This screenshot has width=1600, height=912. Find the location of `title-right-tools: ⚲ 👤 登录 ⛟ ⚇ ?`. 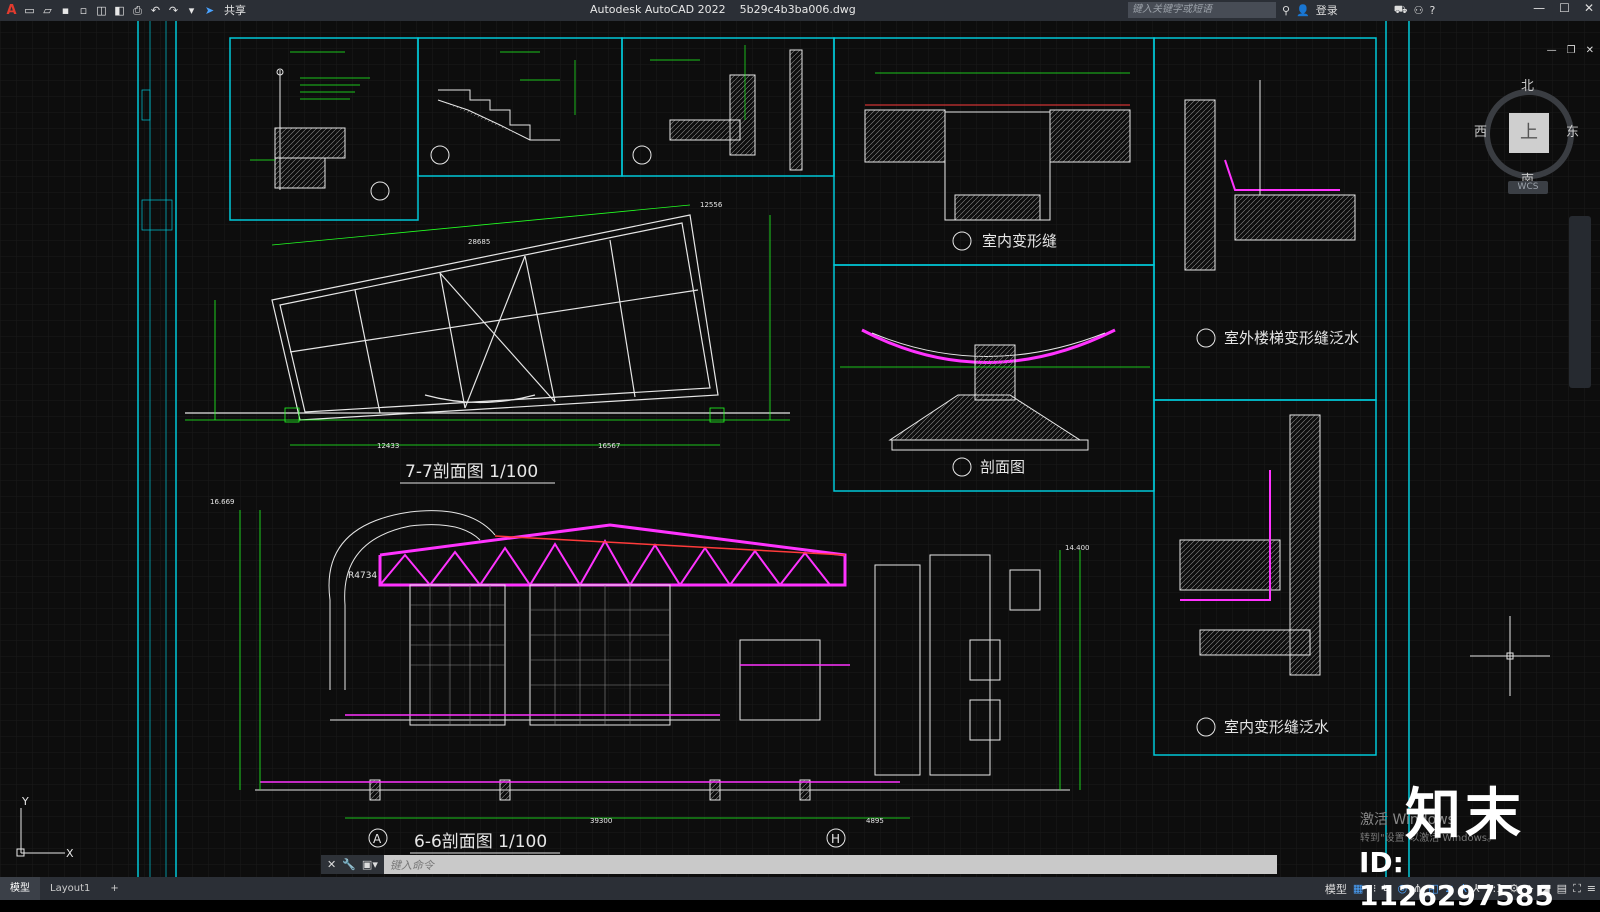

title-right-tools: ⚲ 👤 登录 ⛟ ⚇ ? is located at coordinates (1358, 10).